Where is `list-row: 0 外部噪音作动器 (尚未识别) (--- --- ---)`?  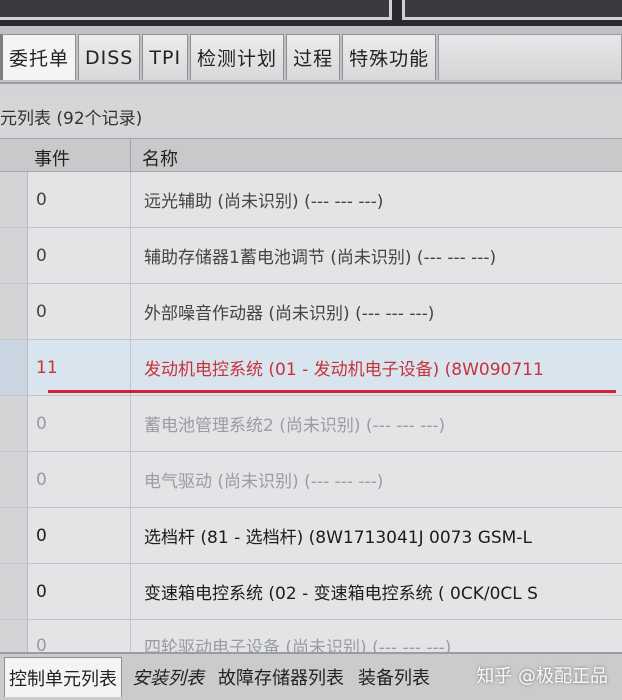
list-row: 0 外部噪音作动器 (尚未识别) (--- --- ---) is located at coordinates (311, 312).